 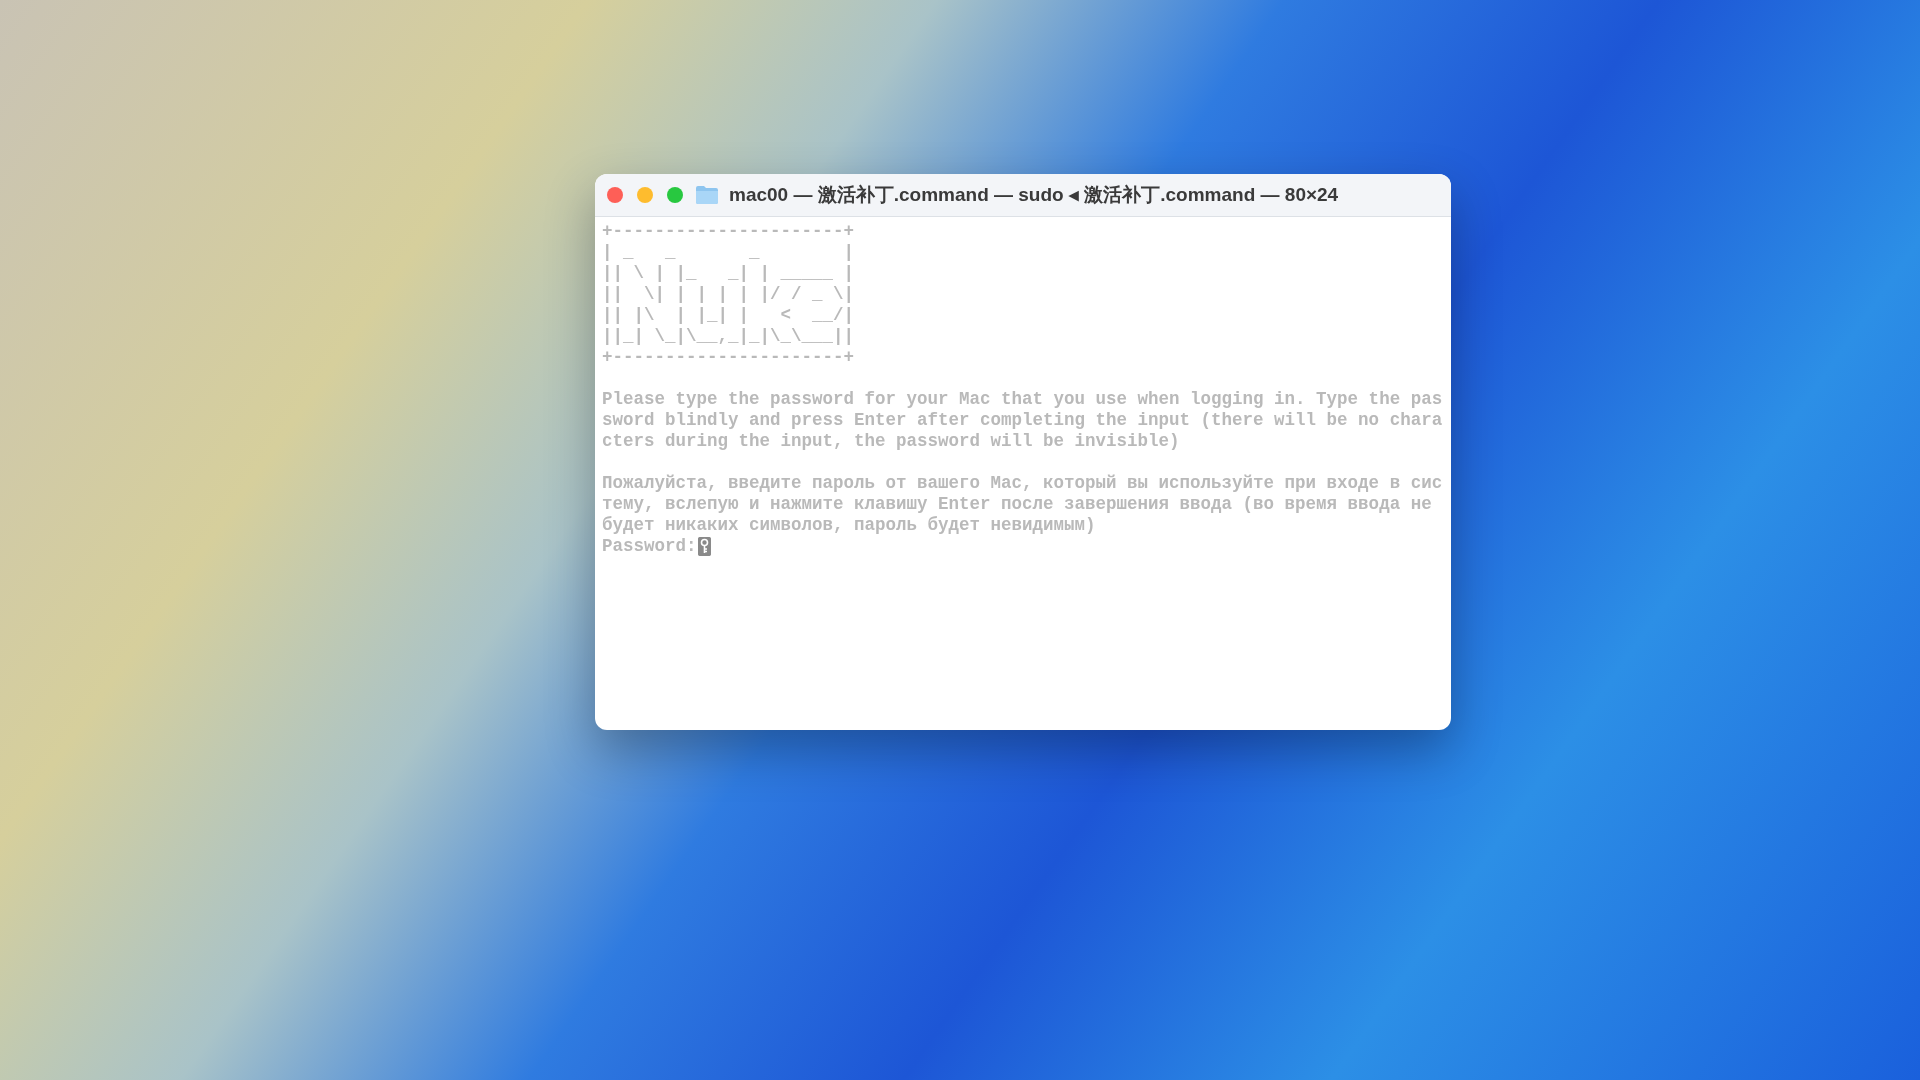 I want to click on folder-icon, so click(x=707, y=195).